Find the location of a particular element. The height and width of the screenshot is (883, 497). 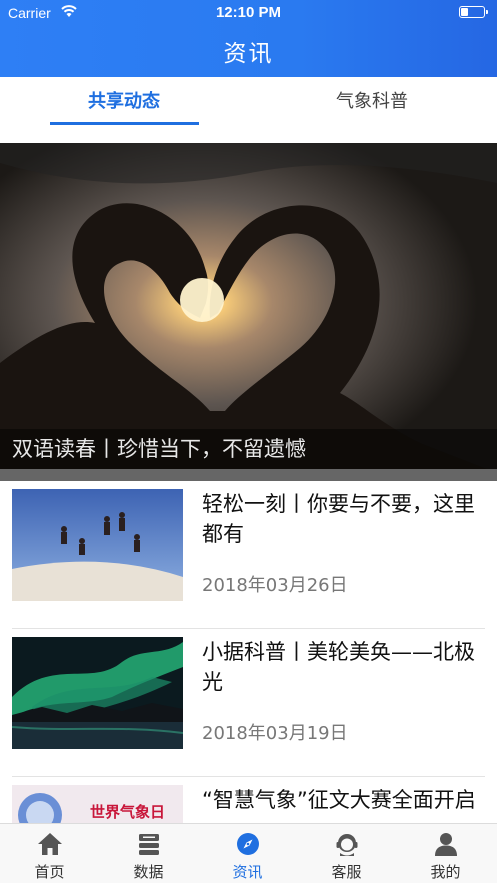

tabbar-data: 数据 is located at coordinates (148, 853).